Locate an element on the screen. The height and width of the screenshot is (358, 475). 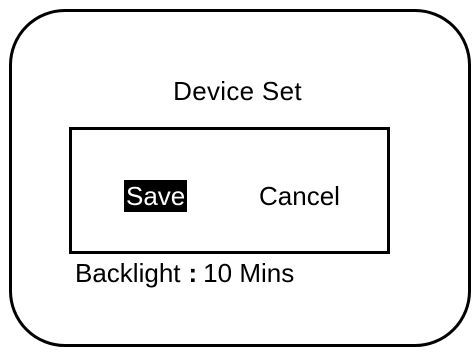
backlight-value: 10 Mins is located at coordinates (249, 273).